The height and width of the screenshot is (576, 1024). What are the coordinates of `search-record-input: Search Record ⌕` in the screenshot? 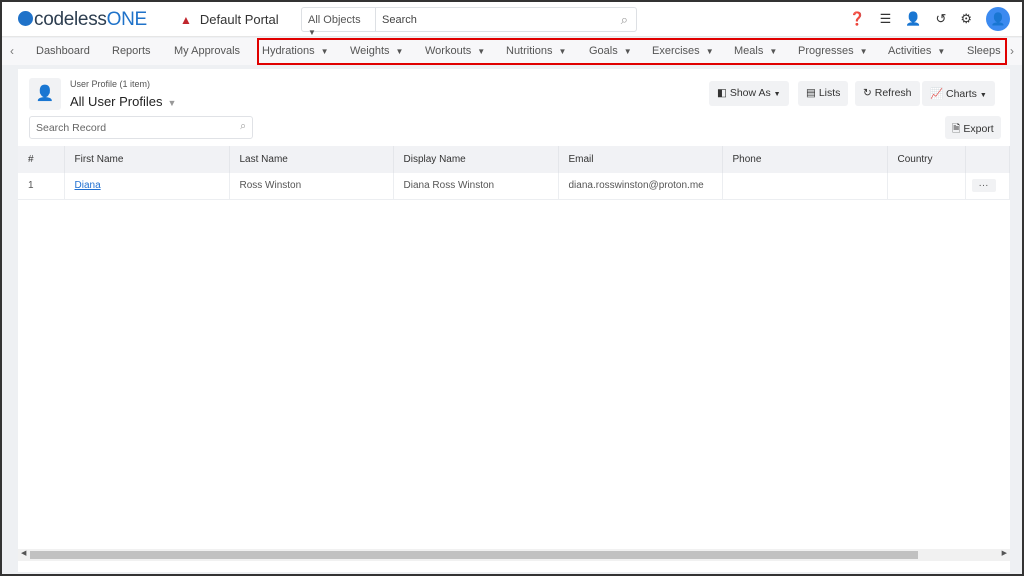 It's located at (141, 127).